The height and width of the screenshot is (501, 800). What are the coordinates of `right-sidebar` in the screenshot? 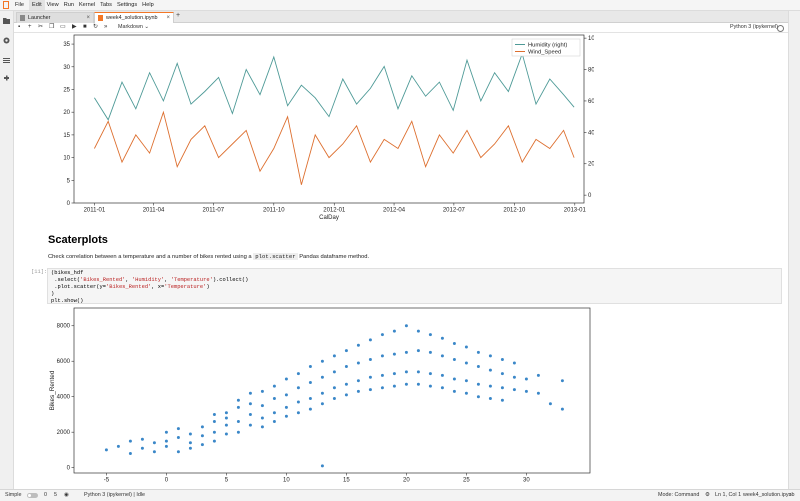 It's located at (794, 250).